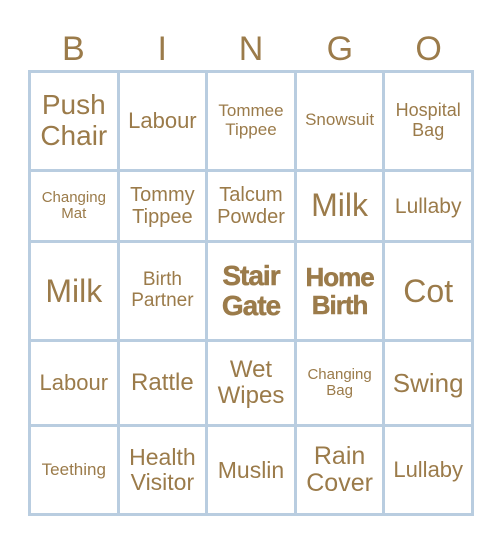 The height and width of the screenshot is (544, 502). I want to click on header-letter-g: G, so click(340, 49).